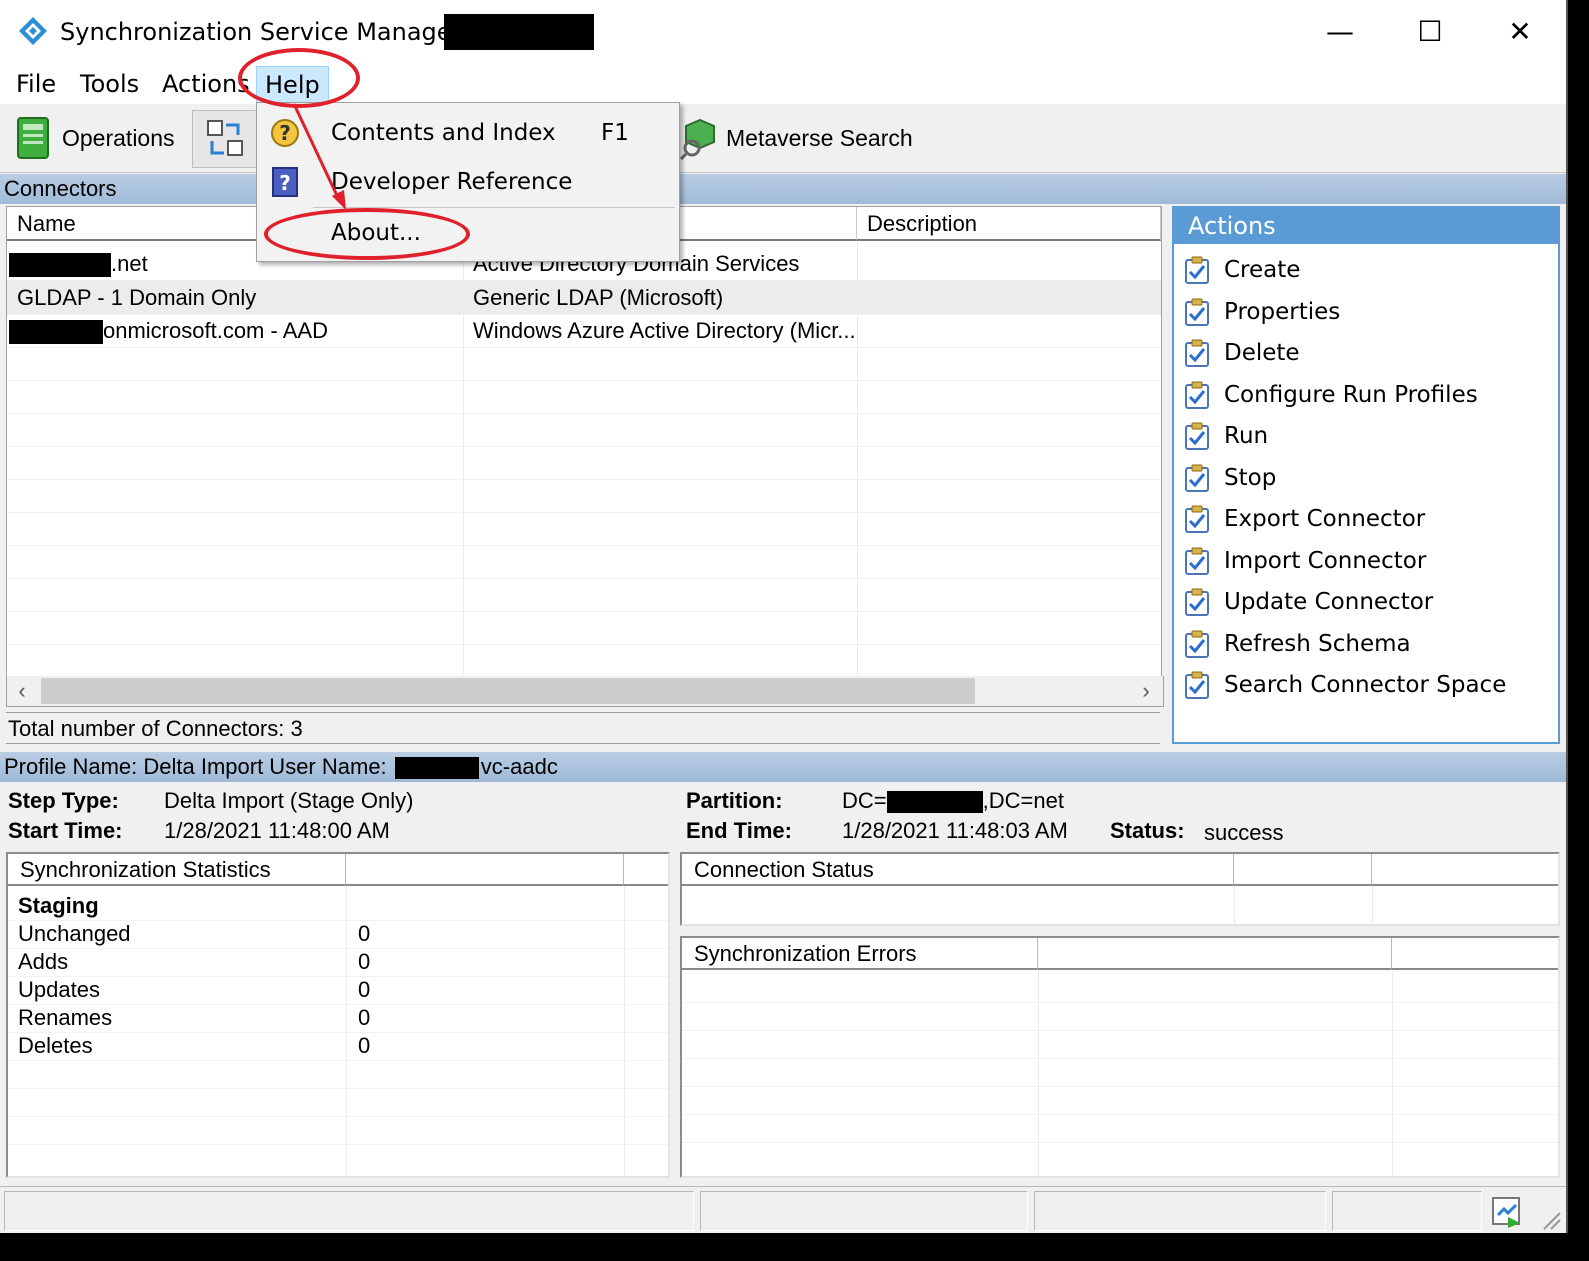 This screenshot has height=1261, width=1589. Describe the element at coordinates (1262, 353) in the screenshot. I see `action-label: Delete` at that location.